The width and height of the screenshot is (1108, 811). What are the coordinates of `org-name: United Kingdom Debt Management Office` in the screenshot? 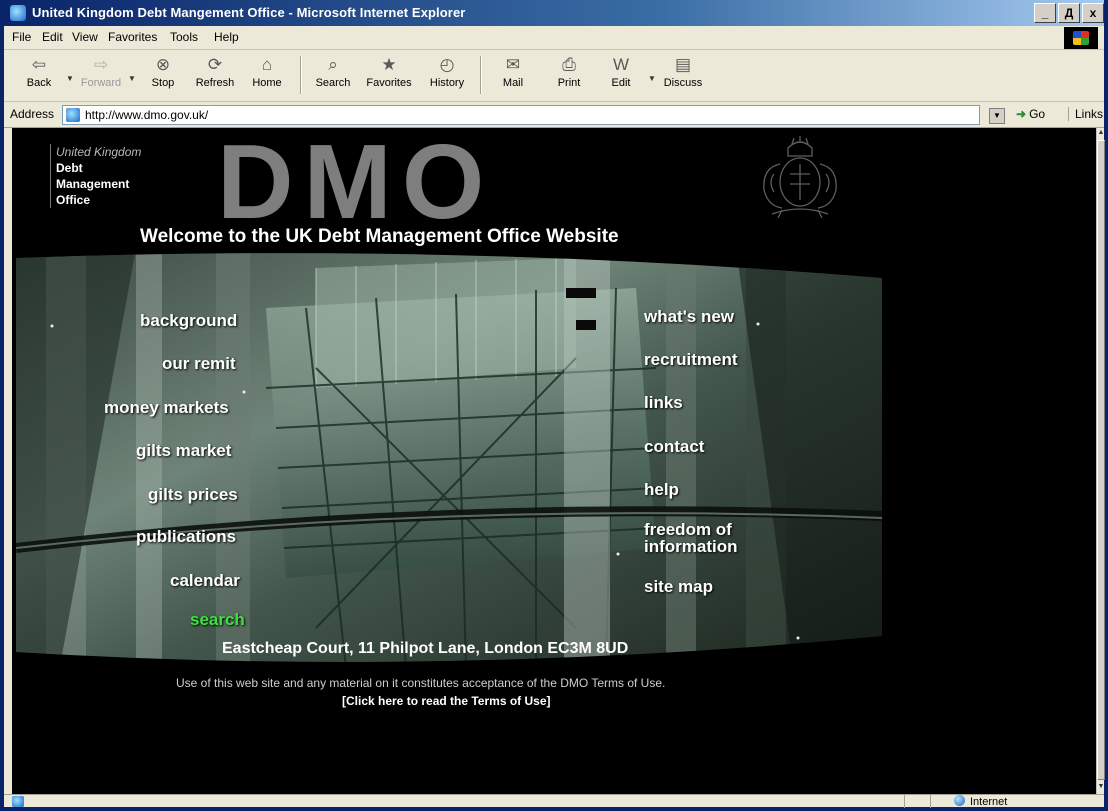 It's located at (95, 176).